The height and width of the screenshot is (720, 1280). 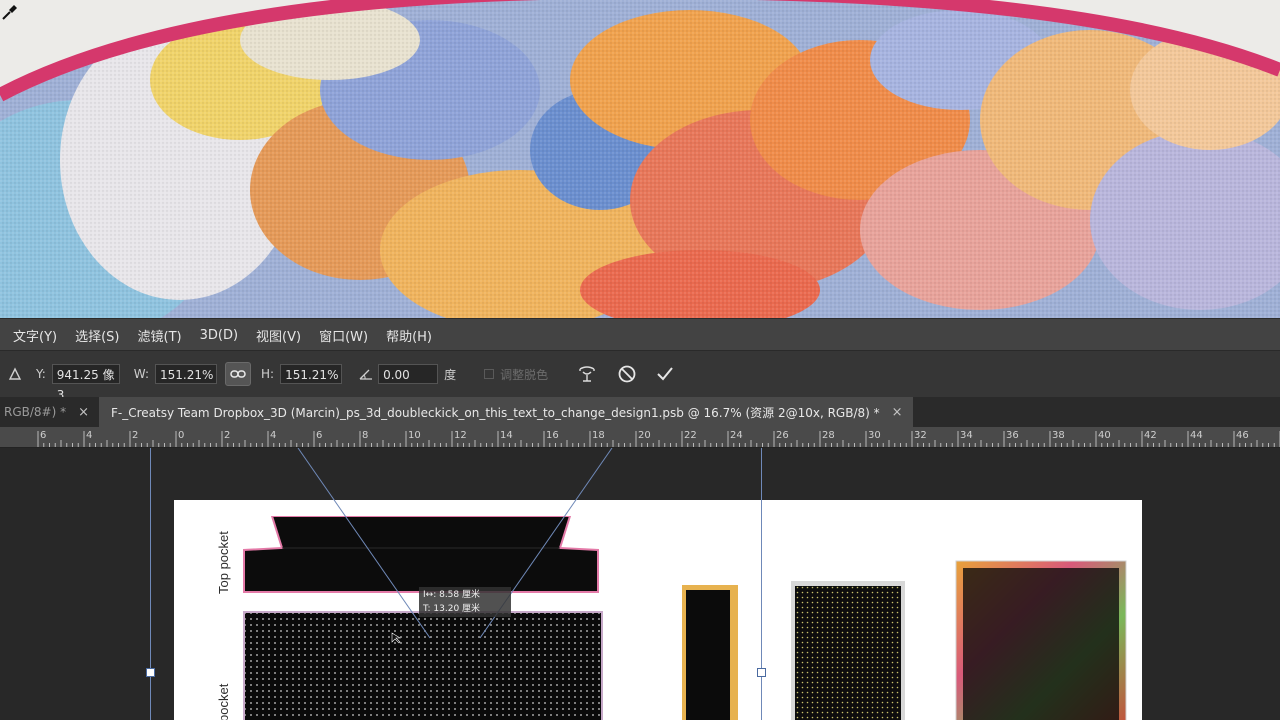 I want to click on ruler-label: 26, so click(x=782, y=435).